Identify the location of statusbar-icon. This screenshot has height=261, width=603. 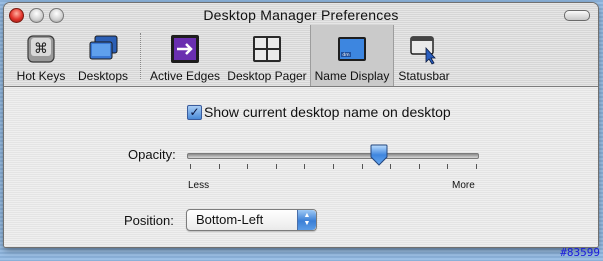
(423, 50).